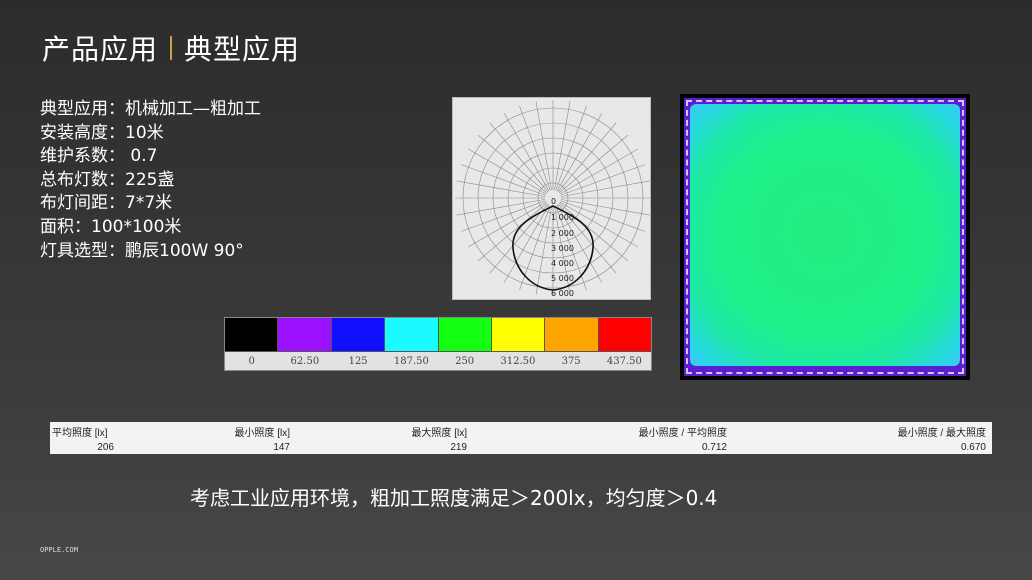  Describe the element at coordinates (411, 361) in the screenshot. I see `scale-label: 187.50` at that location.